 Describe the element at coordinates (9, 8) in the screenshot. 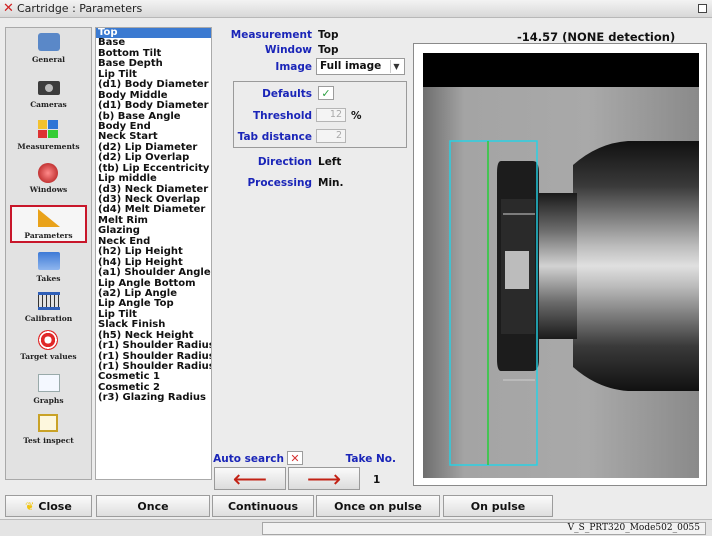

I see `app-close-icon: ✕` at that location.